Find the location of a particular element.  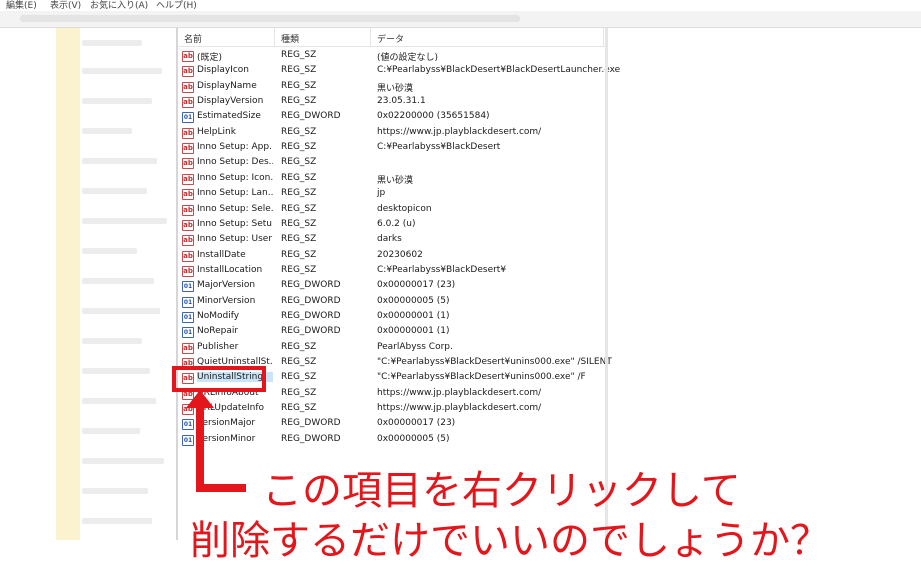

row-data: (値の設定なし) is located at coordinates (408, 58).